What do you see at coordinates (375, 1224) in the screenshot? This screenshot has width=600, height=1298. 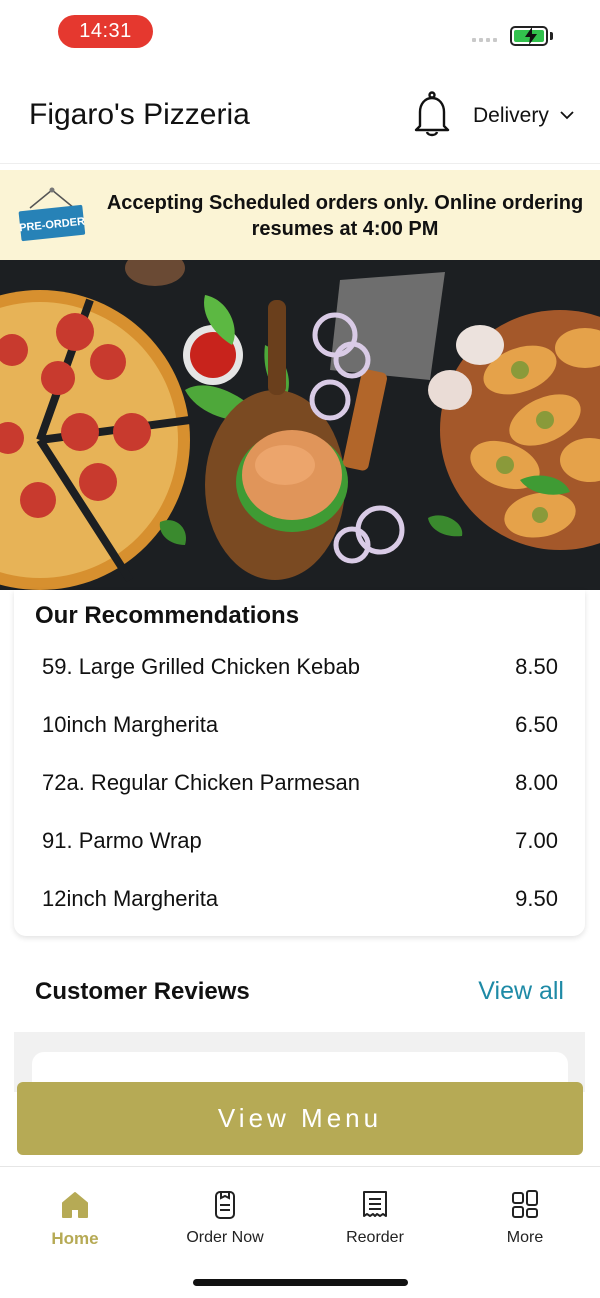 I see `tab-reorder: Reorder` at bounding box center [375, 1224].